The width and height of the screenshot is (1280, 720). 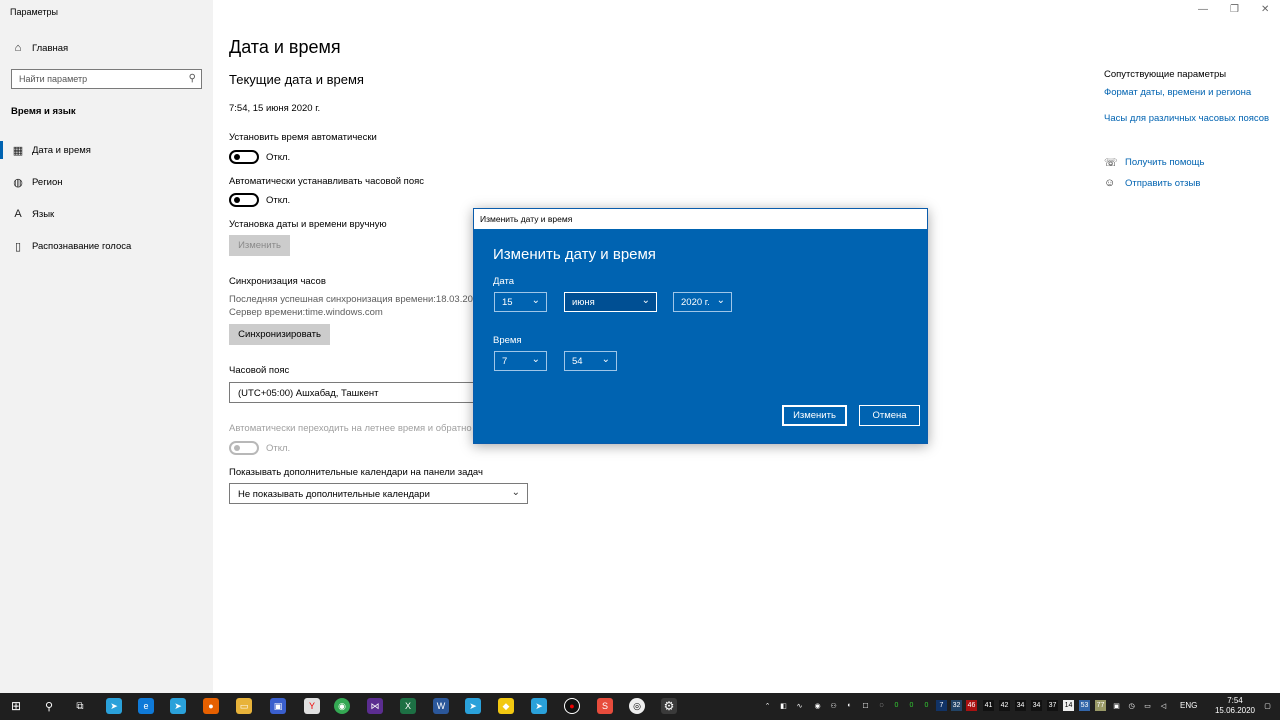 What do you see at coordinates (610, 302) in the screenshot?
I see `month-select: июня ⌄` at bounding box center [610, 302].